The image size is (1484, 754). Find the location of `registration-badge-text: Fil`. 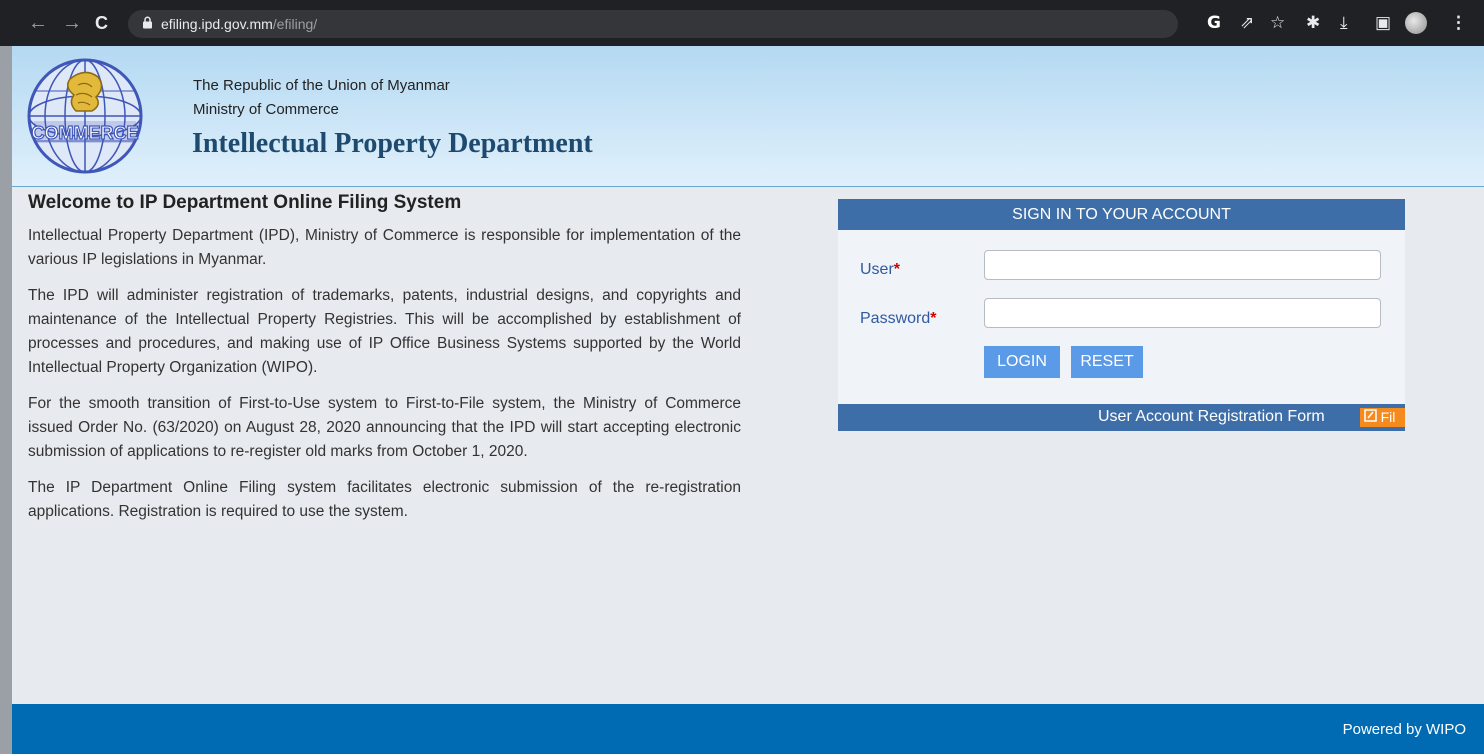

registration-badge-text: Fil is located at coordinates (1388, 417).